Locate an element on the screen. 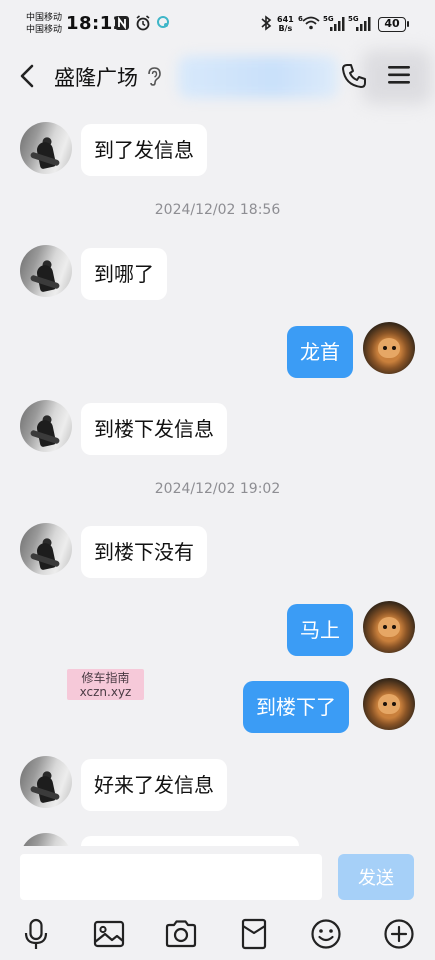 This screenshot has width=435, height=960. wifi-icon is located at coordinates (311, 23).